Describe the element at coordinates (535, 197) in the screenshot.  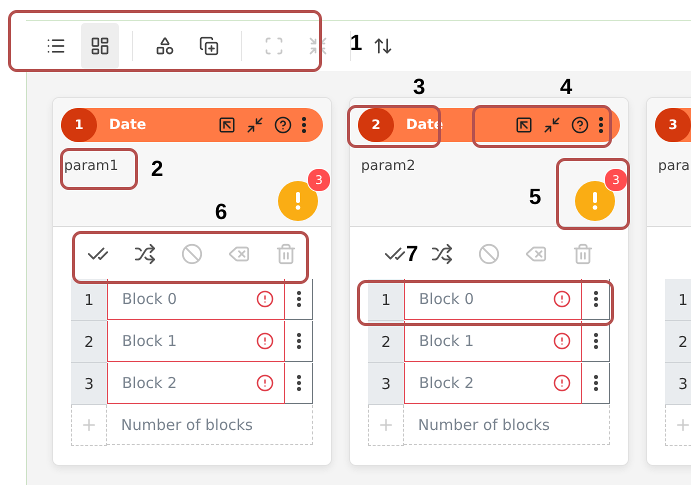
I see `callout-number: 5` at that location.